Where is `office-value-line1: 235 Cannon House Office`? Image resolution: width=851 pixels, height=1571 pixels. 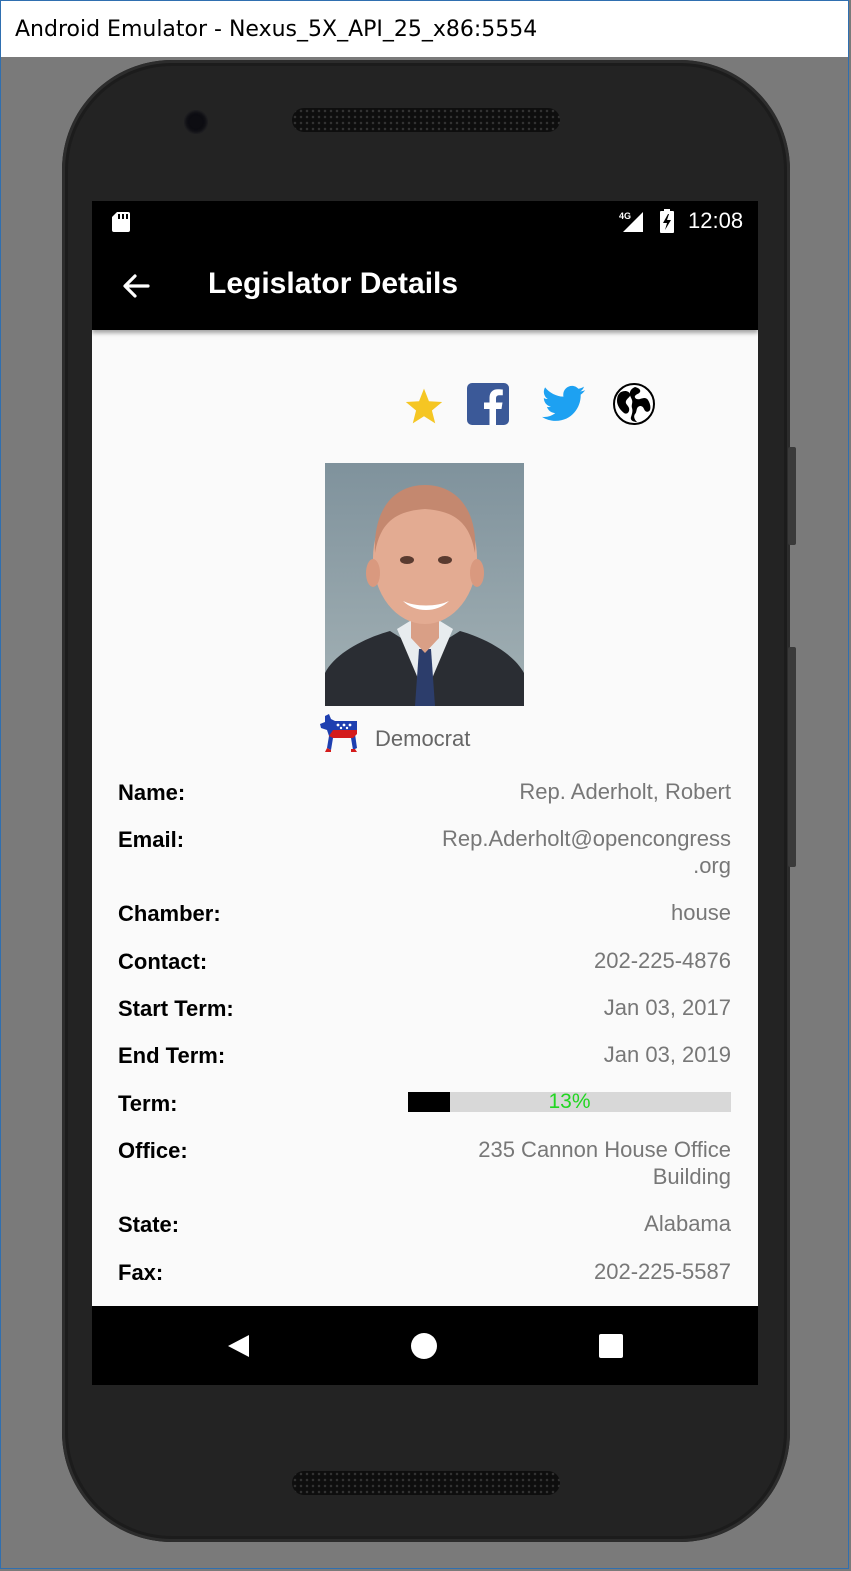 office-value-line1: 235 Cannon House Office is located at coordinates (604, 1149).